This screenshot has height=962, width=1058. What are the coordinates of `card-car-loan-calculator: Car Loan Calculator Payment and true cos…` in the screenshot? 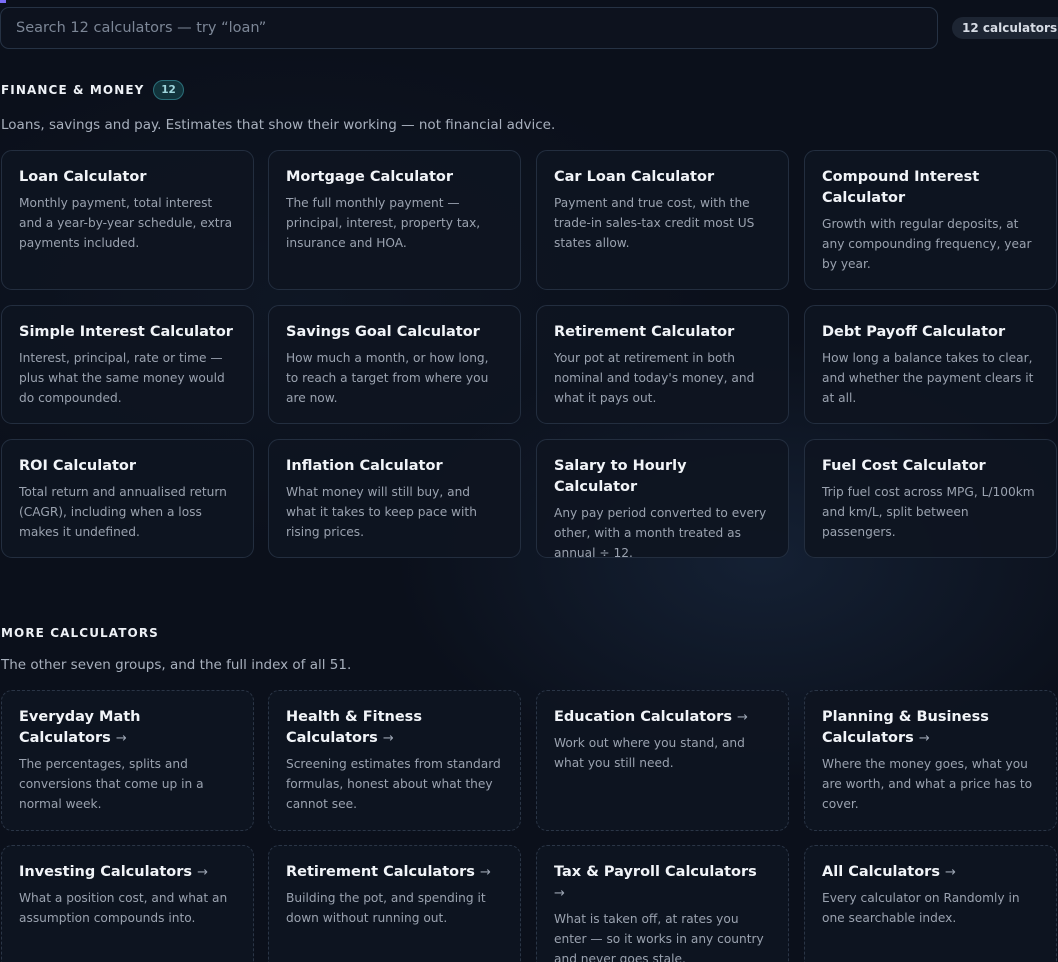 It's located at (662, 220).